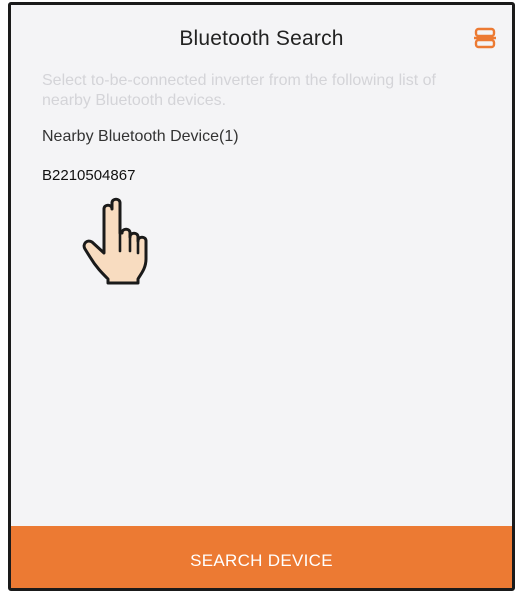  I want to click on device-list-item: B2210504867, so click(192, 176).